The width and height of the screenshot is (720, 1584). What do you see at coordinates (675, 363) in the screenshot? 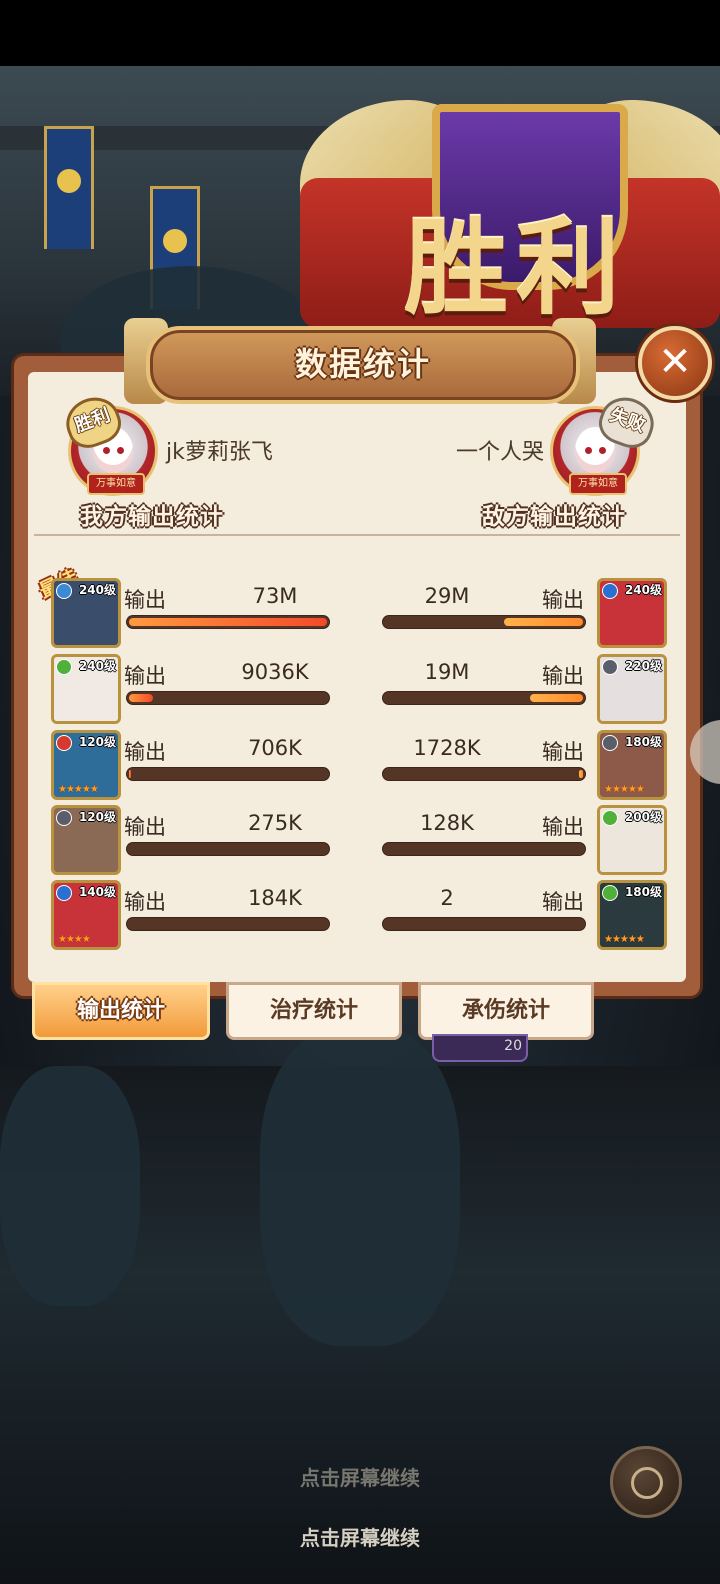
I see `close-button: ✕` at bounding box center [675, 363].